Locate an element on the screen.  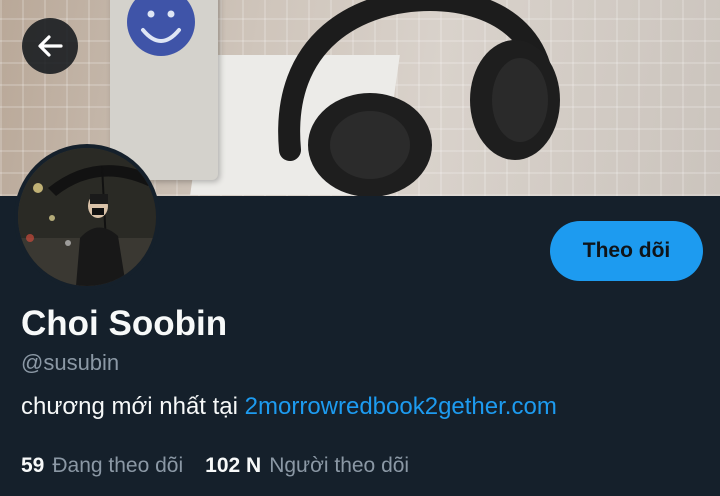
avatar-photo is located at coordinates (87, 217).